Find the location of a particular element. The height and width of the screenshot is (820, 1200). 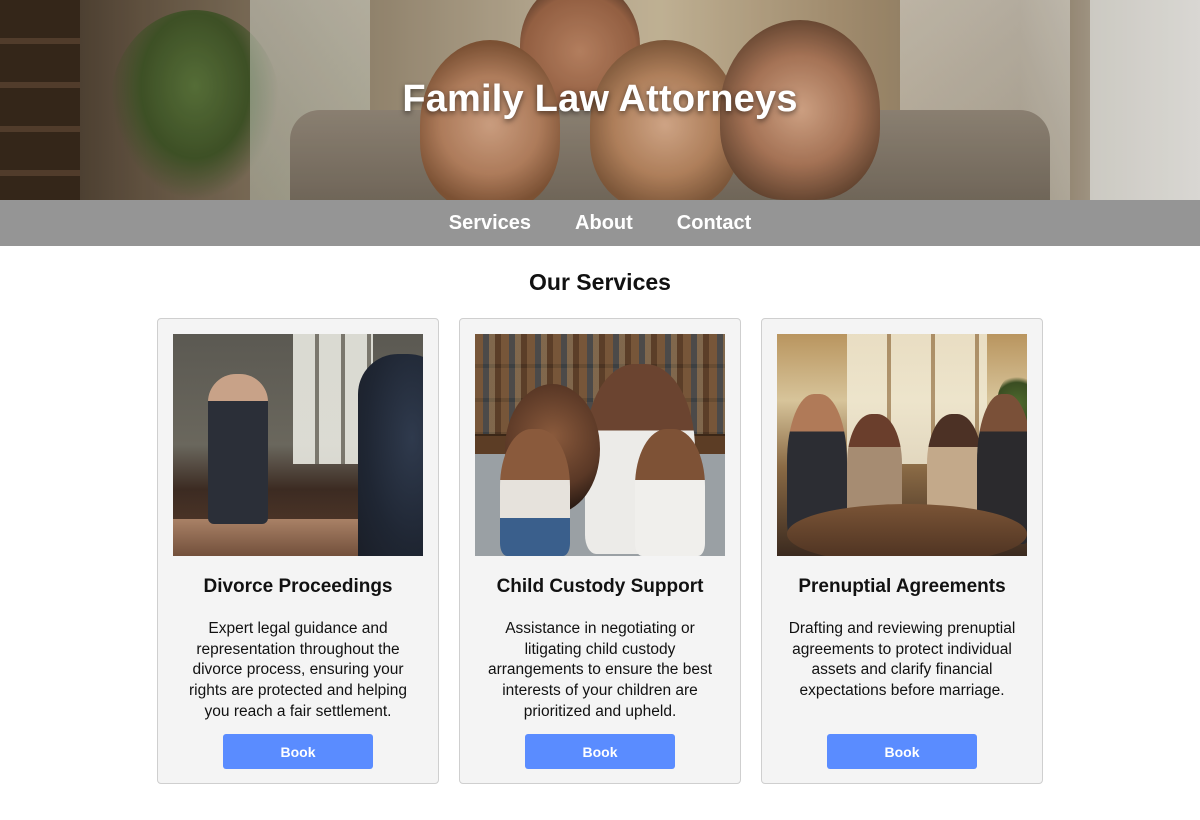

nav-link-about: About is located at coordinates (604, 223).